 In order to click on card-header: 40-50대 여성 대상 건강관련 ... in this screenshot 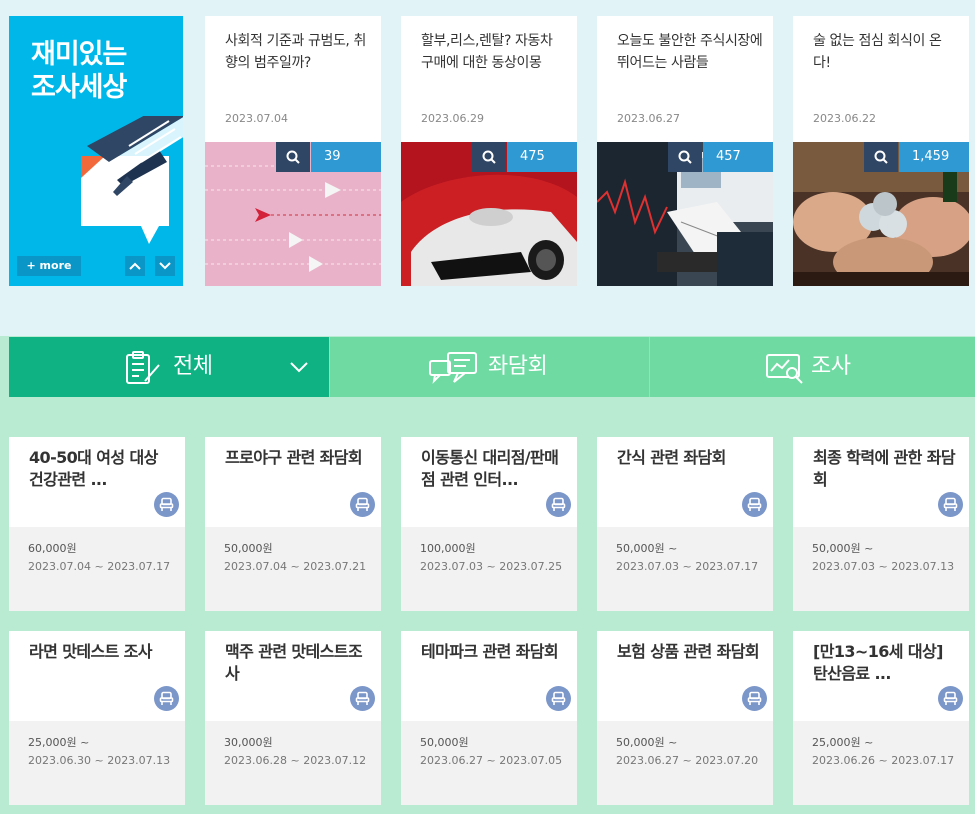, I will do `click(97, 482)`.